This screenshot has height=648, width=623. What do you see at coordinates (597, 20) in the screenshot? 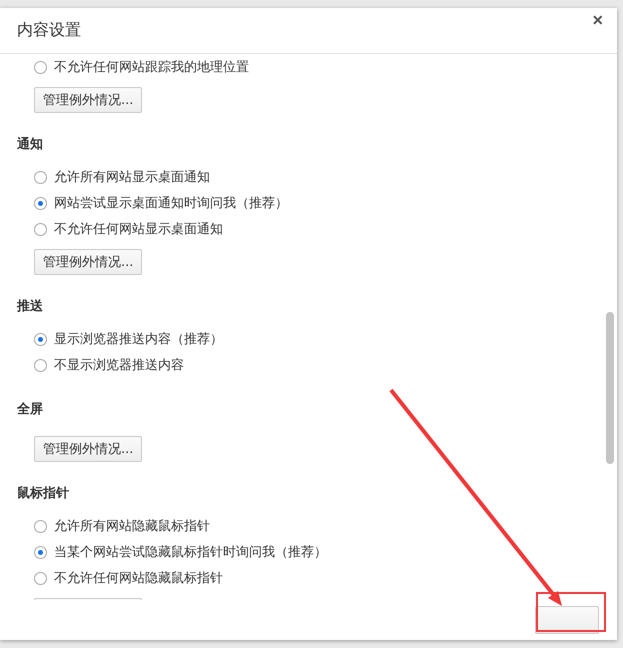
I see `close-button: ×` at bounding box center [597, 20].